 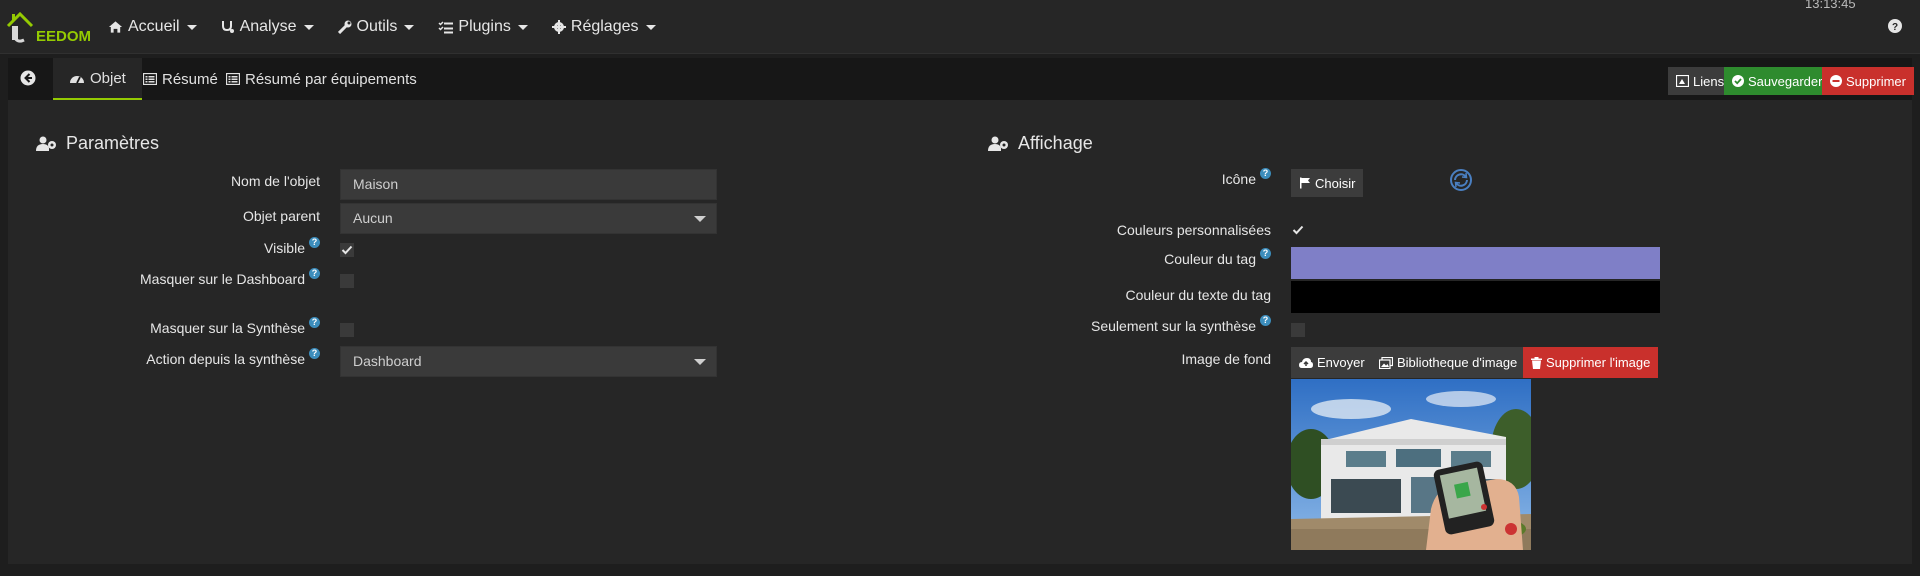 What do you see at coordinates (482, 27) in the screenshot?
I see `menu-plugins: Plugins` at bounding box center [482, 27].